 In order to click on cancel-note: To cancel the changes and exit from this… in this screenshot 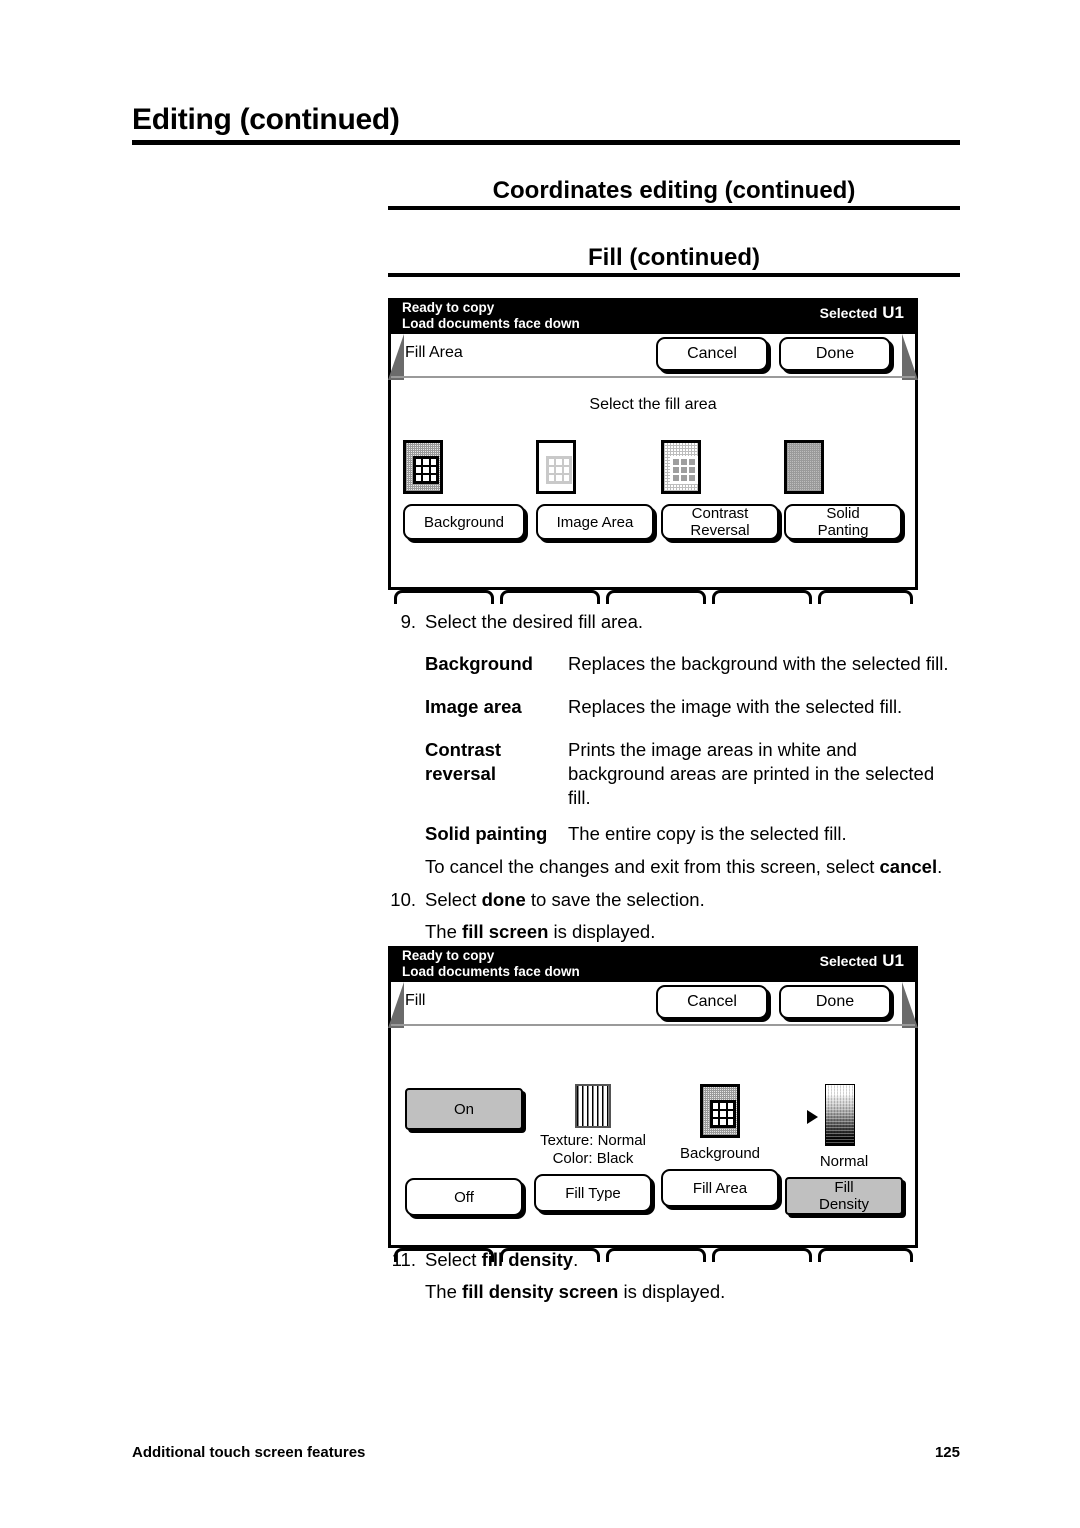, I will do `click(697, 867)`.